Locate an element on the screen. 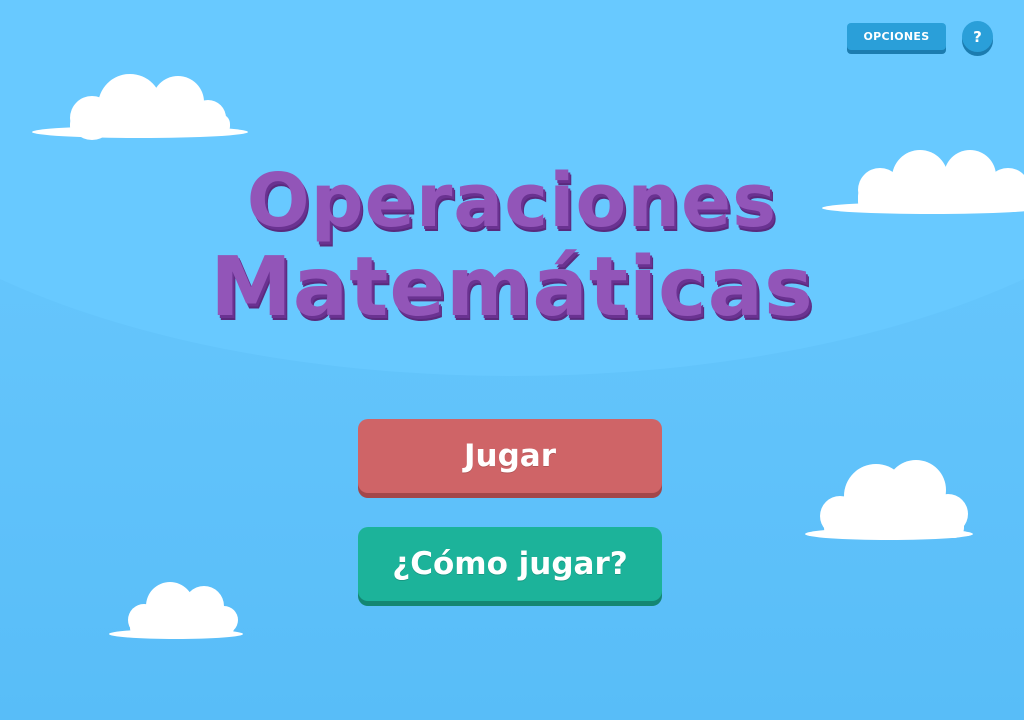 The height and width of the screenshot is (720, 1024). game-title-line1: Operaciones is located at coordinates (512, 201).